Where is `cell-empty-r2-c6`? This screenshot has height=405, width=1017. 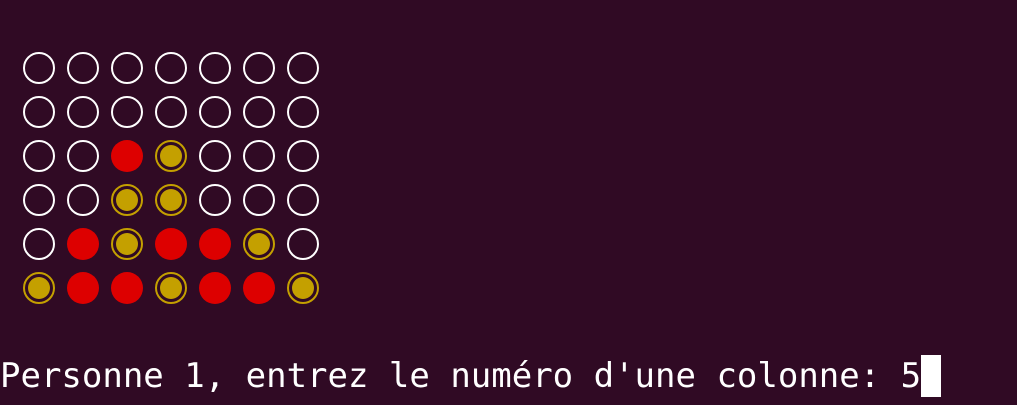
cell-empty-r2-c6 is located at coordinates (259, 112).